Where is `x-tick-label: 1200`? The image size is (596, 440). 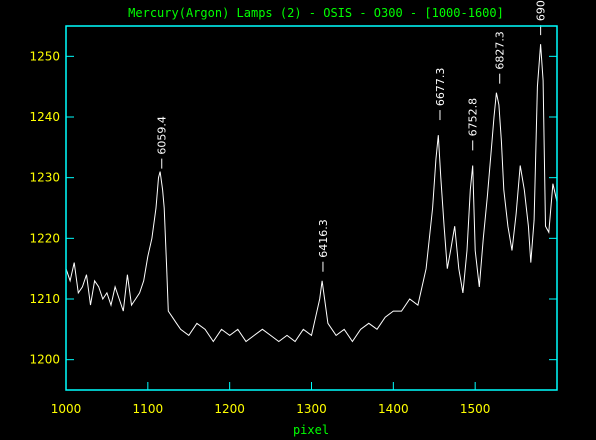
x-tick-label: 1200 is located at coordinates (229, 409).